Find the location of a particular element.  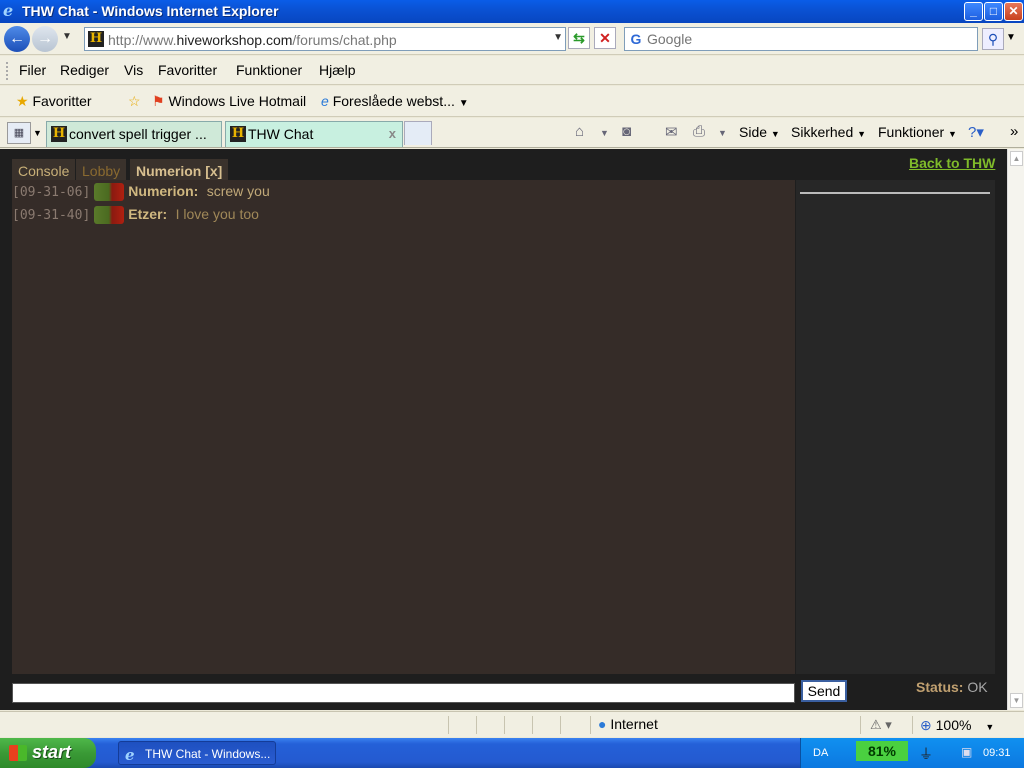

start-button: start is located at coordinates (48, 753).